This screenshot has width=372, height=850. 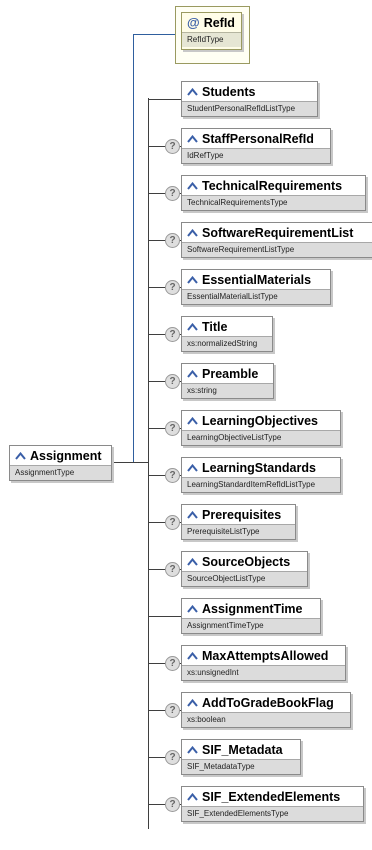 What do you see at coordinates (215, 326) in the screenshot?
I see `child-name: Title` at bounding box center [215, 326].